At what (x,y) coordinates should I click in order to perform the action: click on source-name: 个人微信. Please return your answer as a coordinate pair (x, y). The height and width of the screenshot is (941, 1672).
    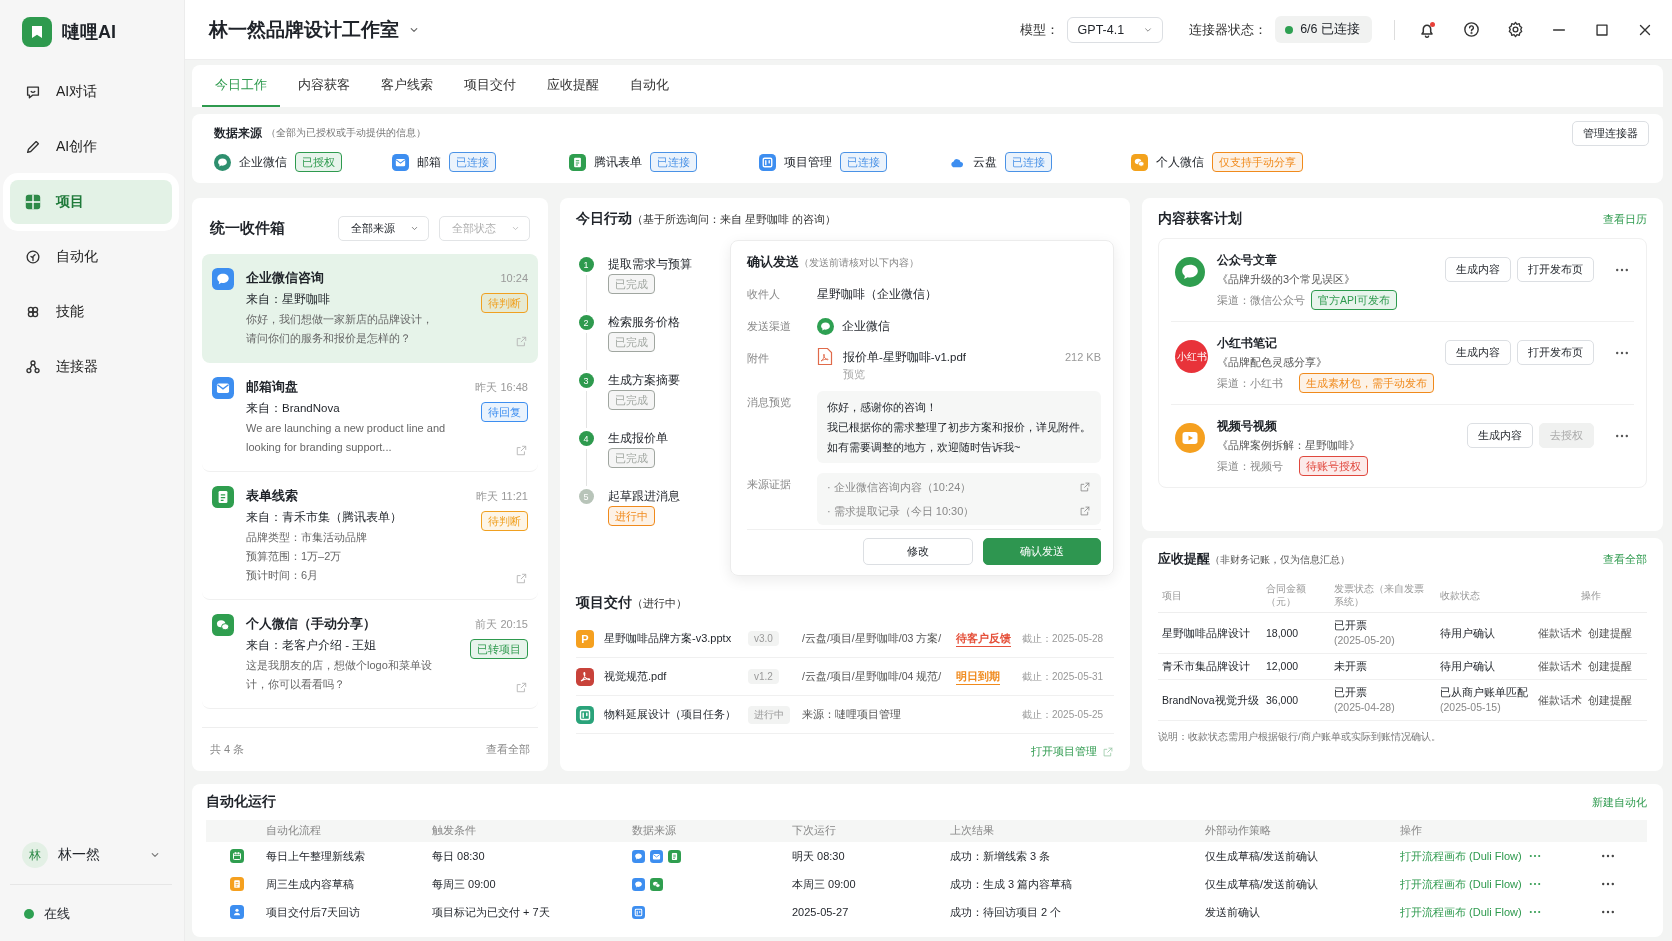
    Looking at the image, I should click on (1180, 162).